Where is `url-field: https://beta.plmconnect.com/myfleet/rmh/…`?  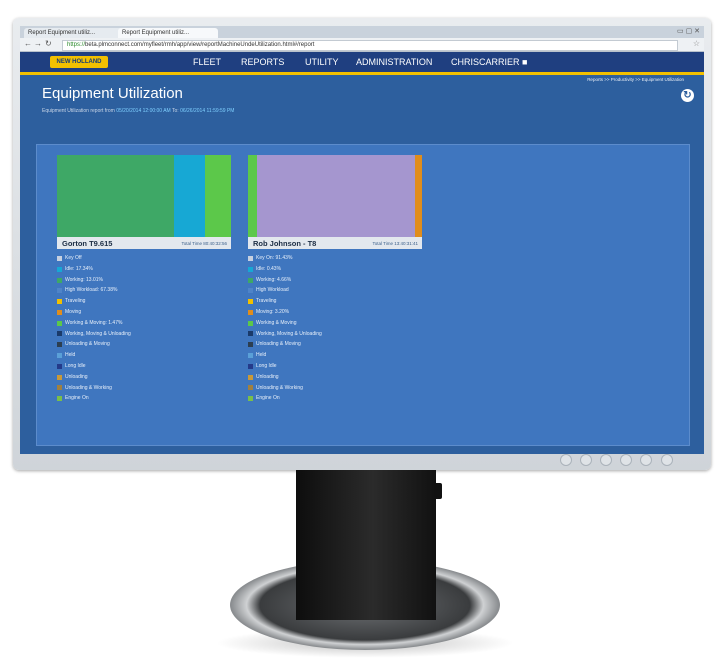
url-field: https://beta.plmconnect.com/myfleet/rmh/… is located at coordinates (370, 45).